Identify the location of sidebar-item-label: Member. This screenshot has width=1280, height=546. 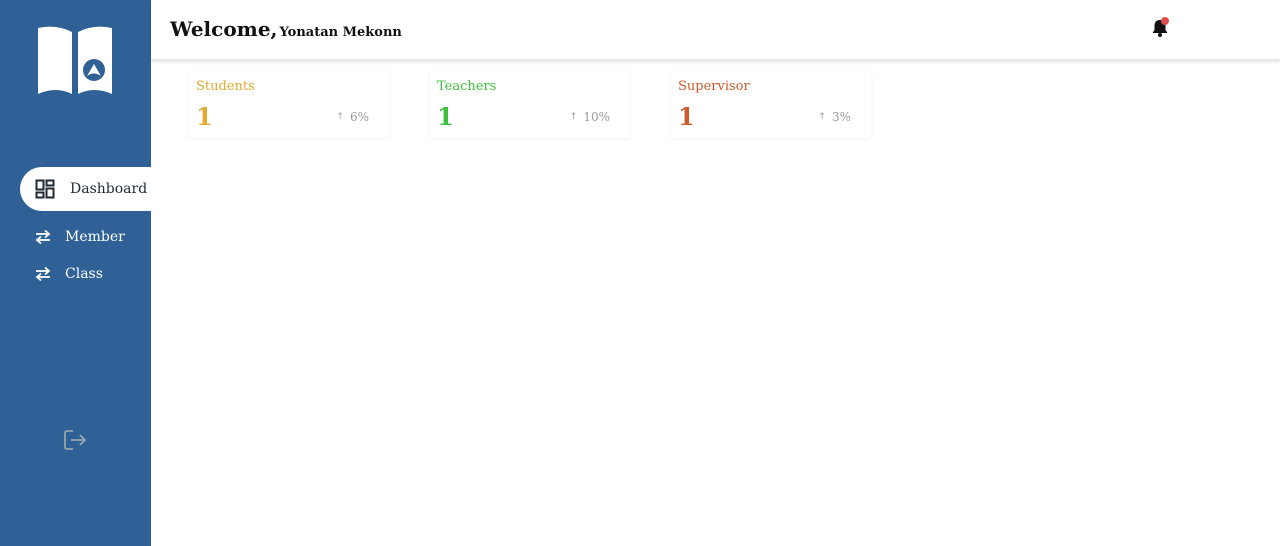
(95, 237).